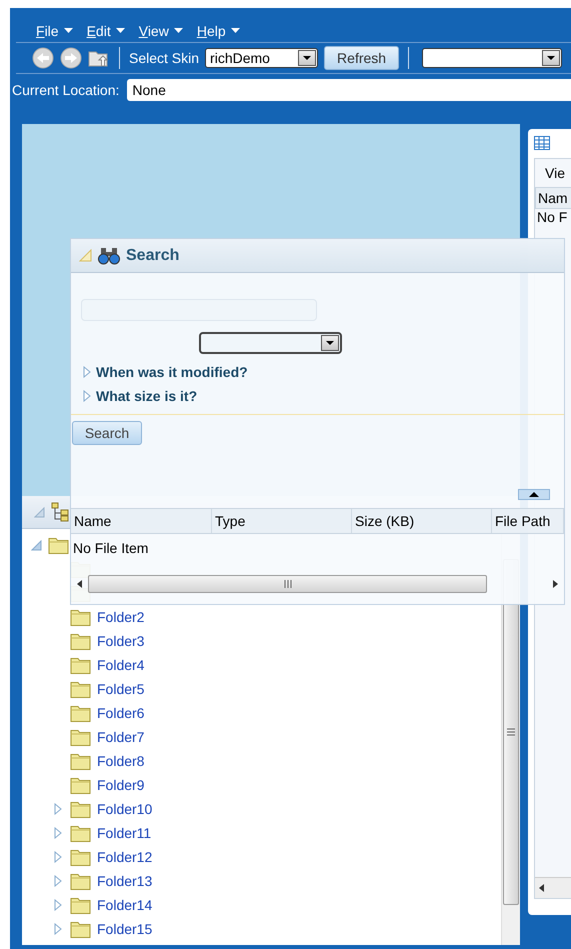 This screenshot has height=949, width=571. I want to click on refresh-button: Refresh, so click(362, 58).